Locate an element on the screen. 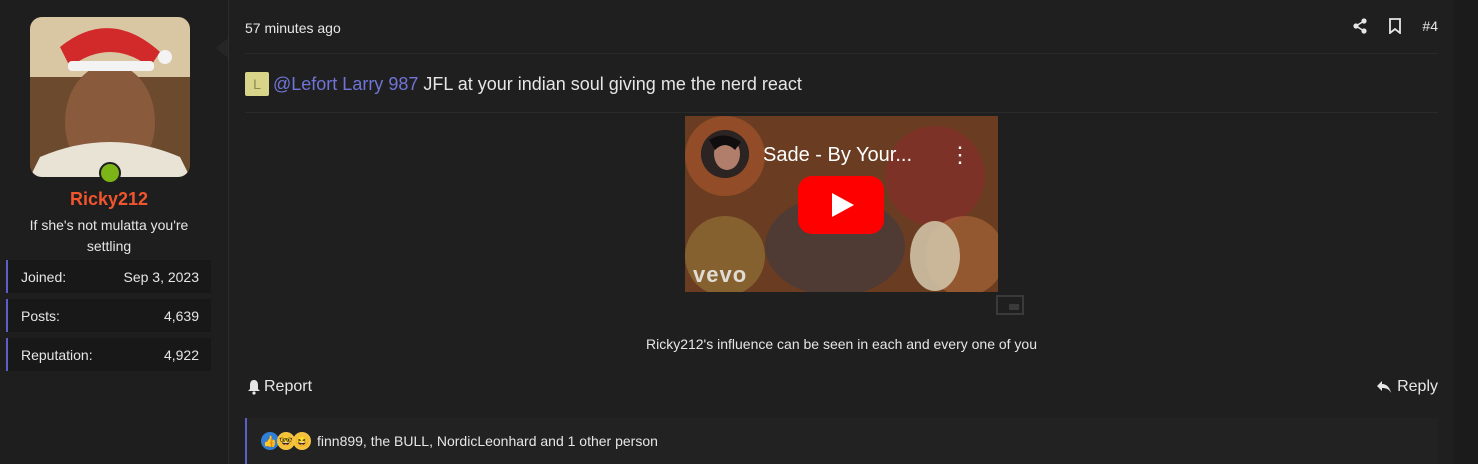 This screenshot has width=1478, height=464. stat-label: Reputation: is located at coordinates (57, 354).